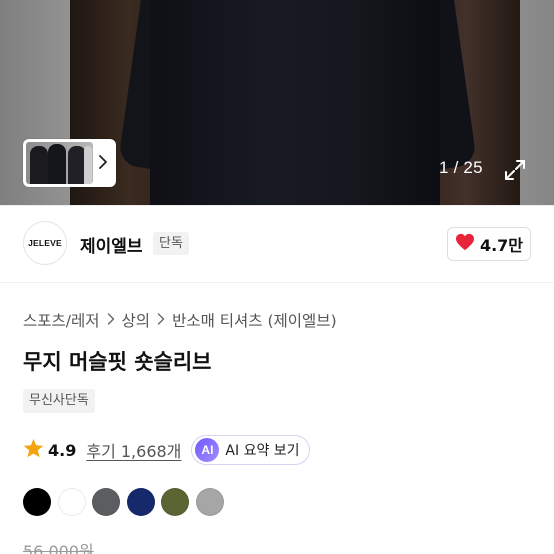 This screenshot has width=554, height=554. Describe the element at coordinates (175, 502) in the screenshot. I see `color-swatch-khaki` at that location.